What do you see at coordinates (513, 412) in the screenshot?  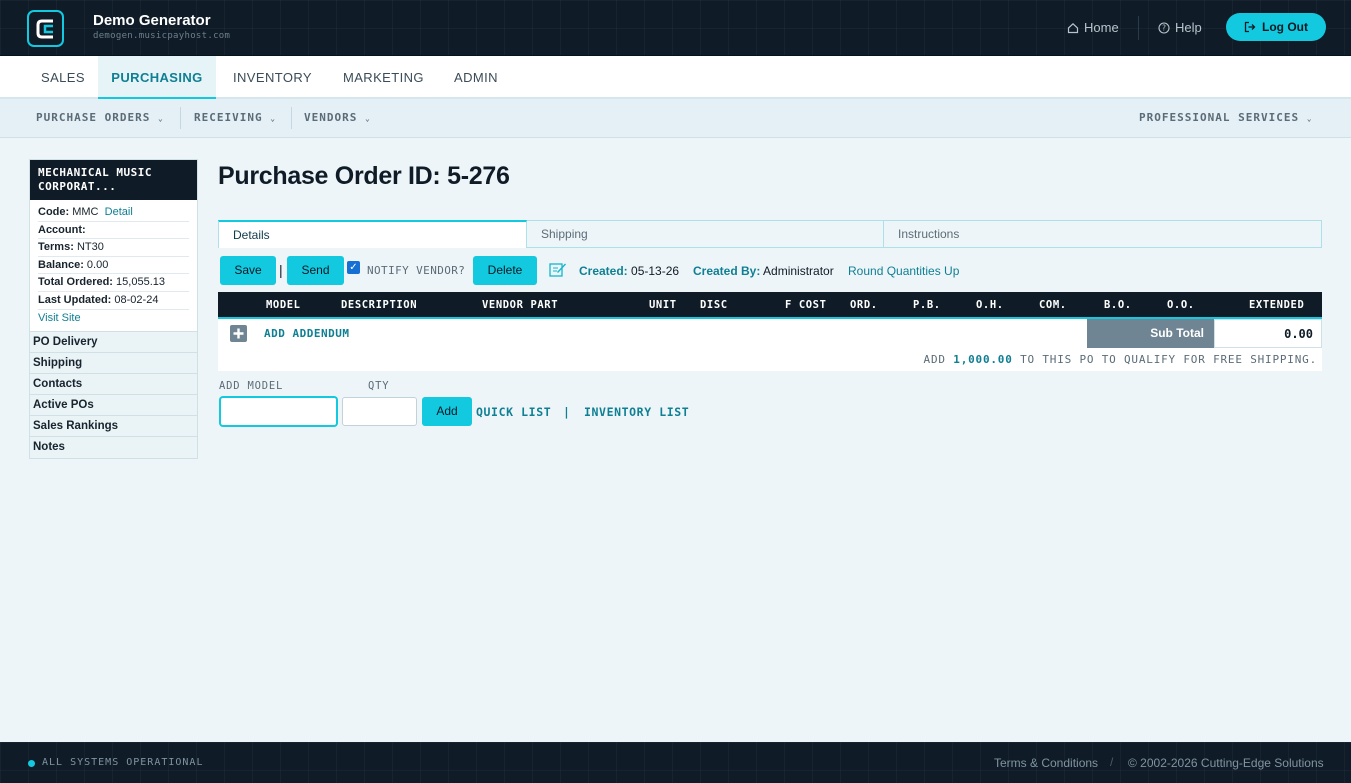 I see `quick-list-link: QUICK LIST` at bounding box center [513, 412].